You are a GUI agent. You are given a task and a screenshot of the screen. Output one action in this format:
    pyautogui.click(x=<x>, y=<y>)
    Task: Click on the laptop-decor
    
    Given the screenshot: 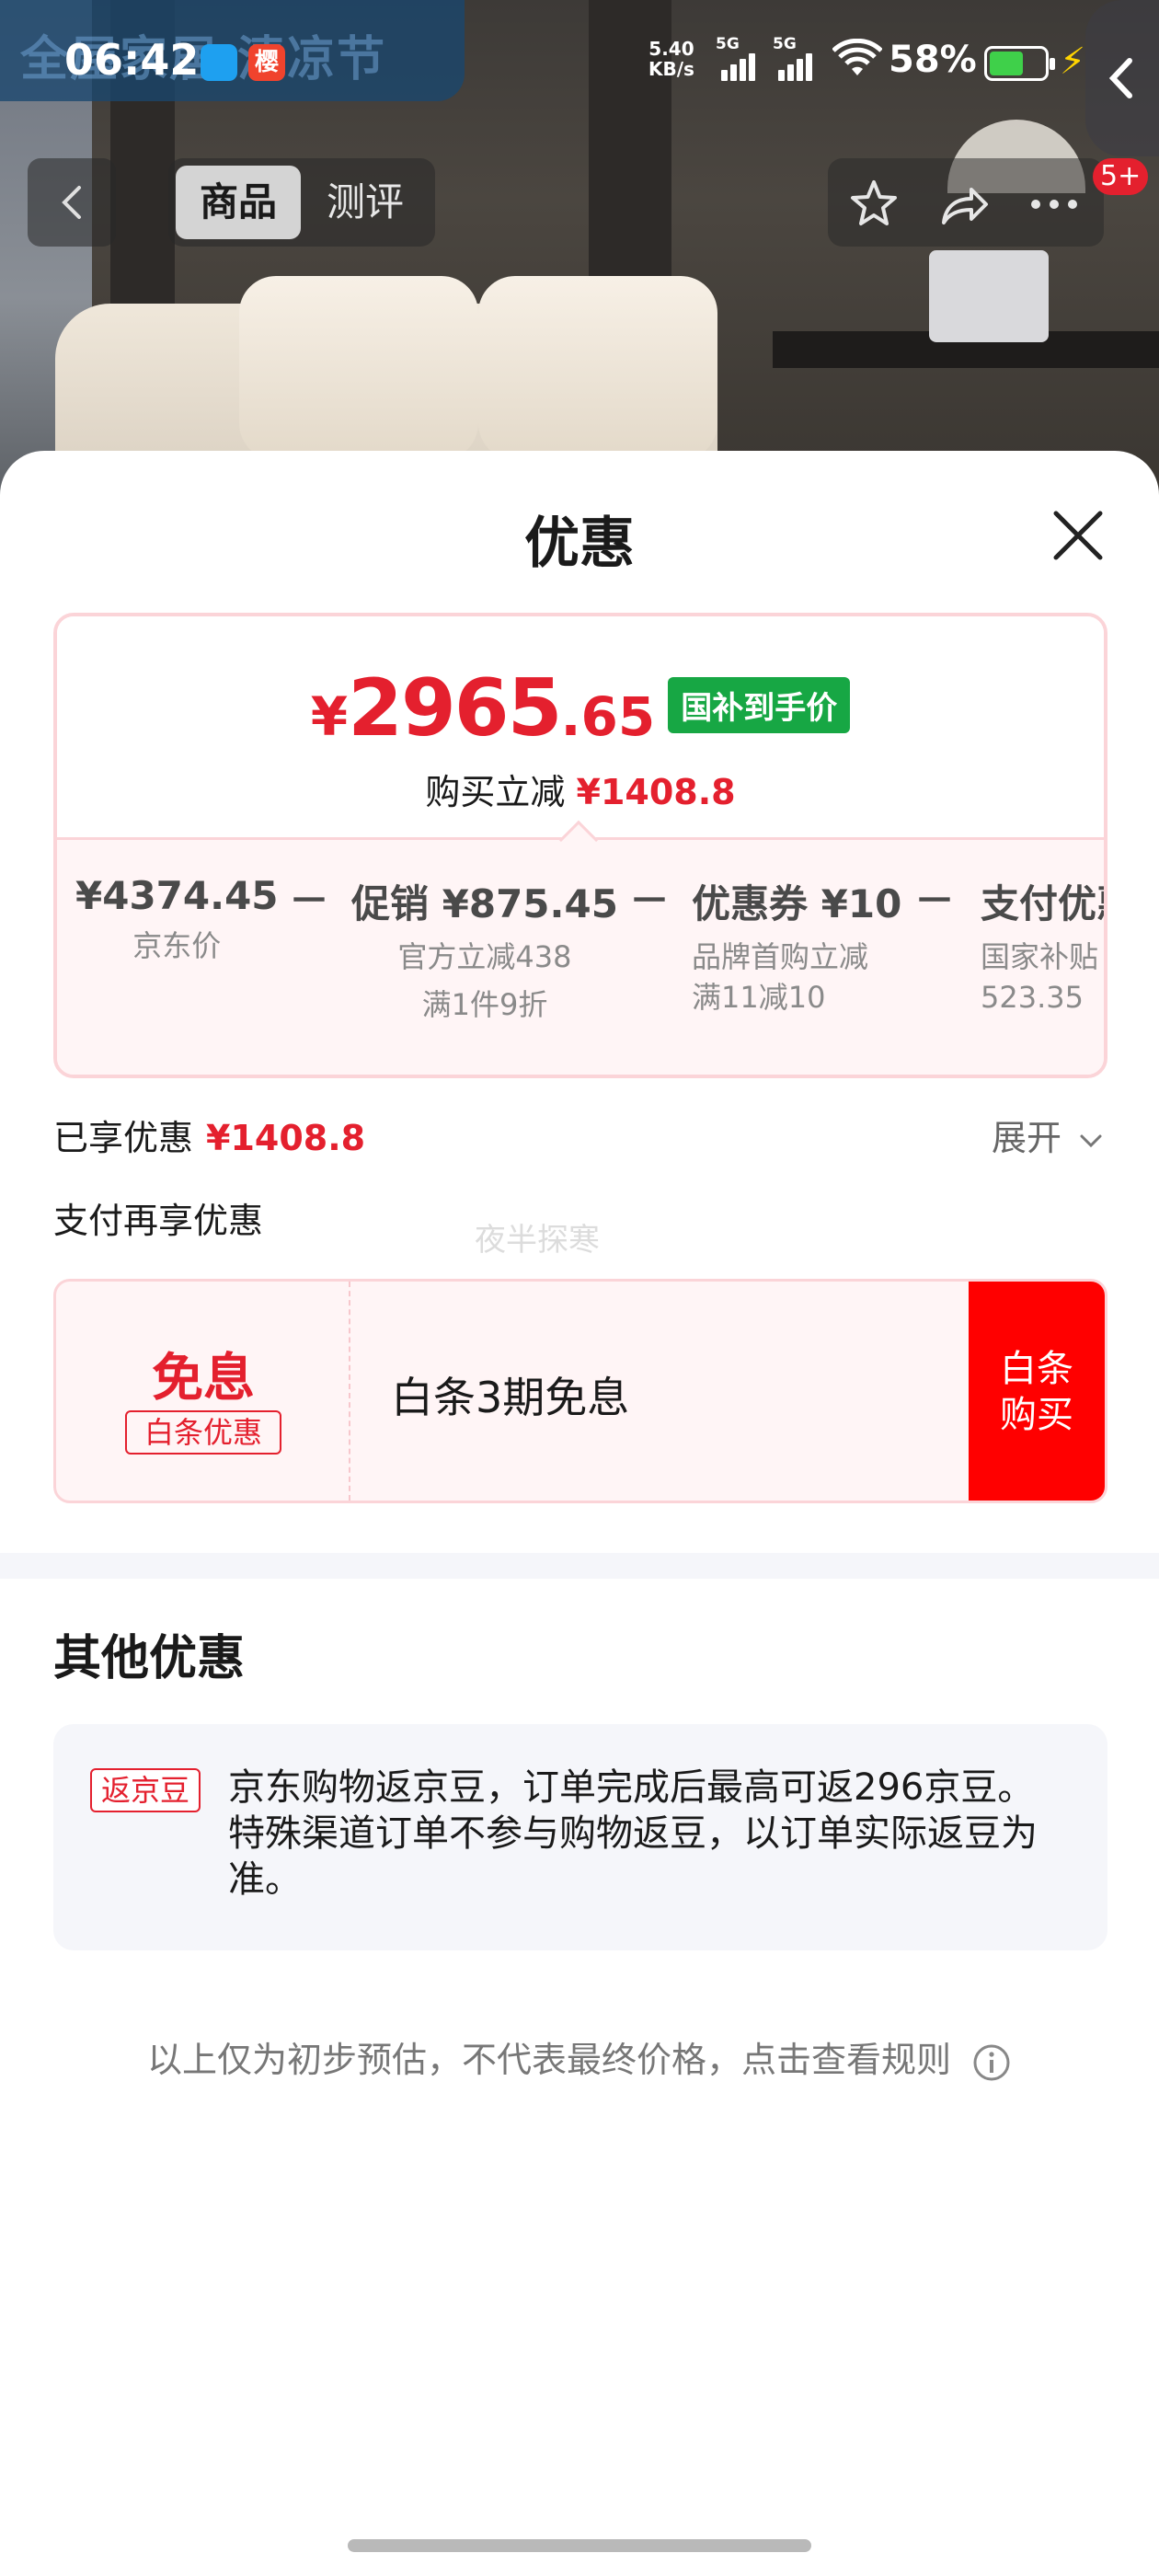 What is the action you would take?
    pyautogui.click(x=989, y=296)
    